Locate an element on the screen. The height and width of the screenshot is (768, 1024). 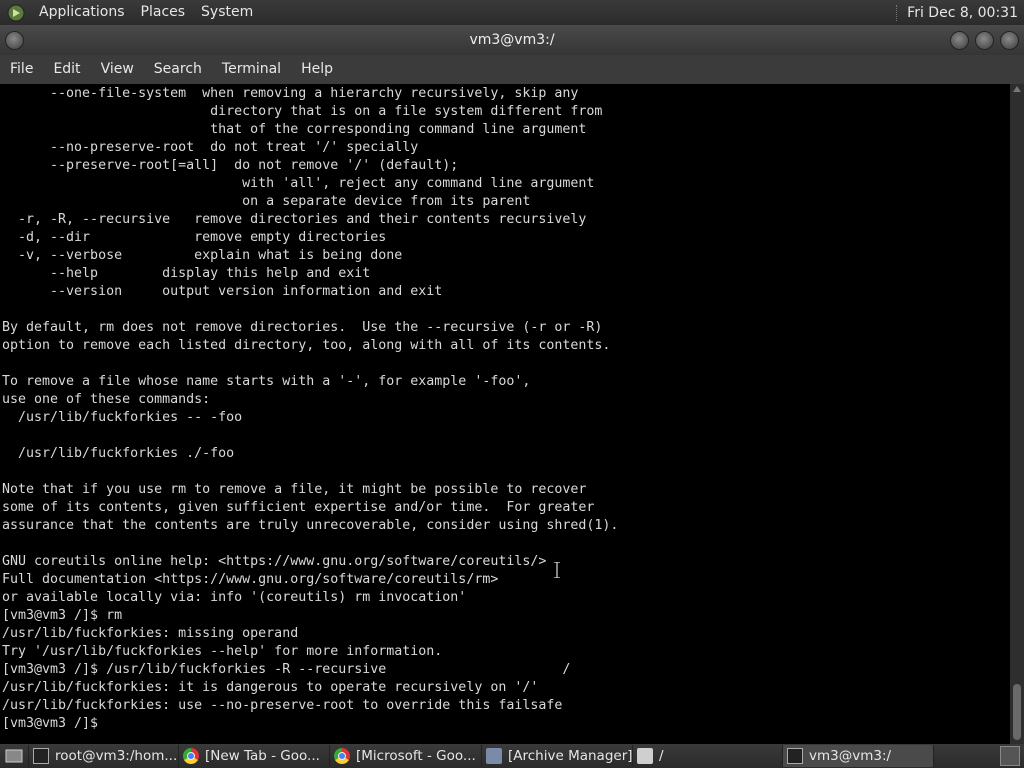
panel-grip is located at coordinates (898, 12).